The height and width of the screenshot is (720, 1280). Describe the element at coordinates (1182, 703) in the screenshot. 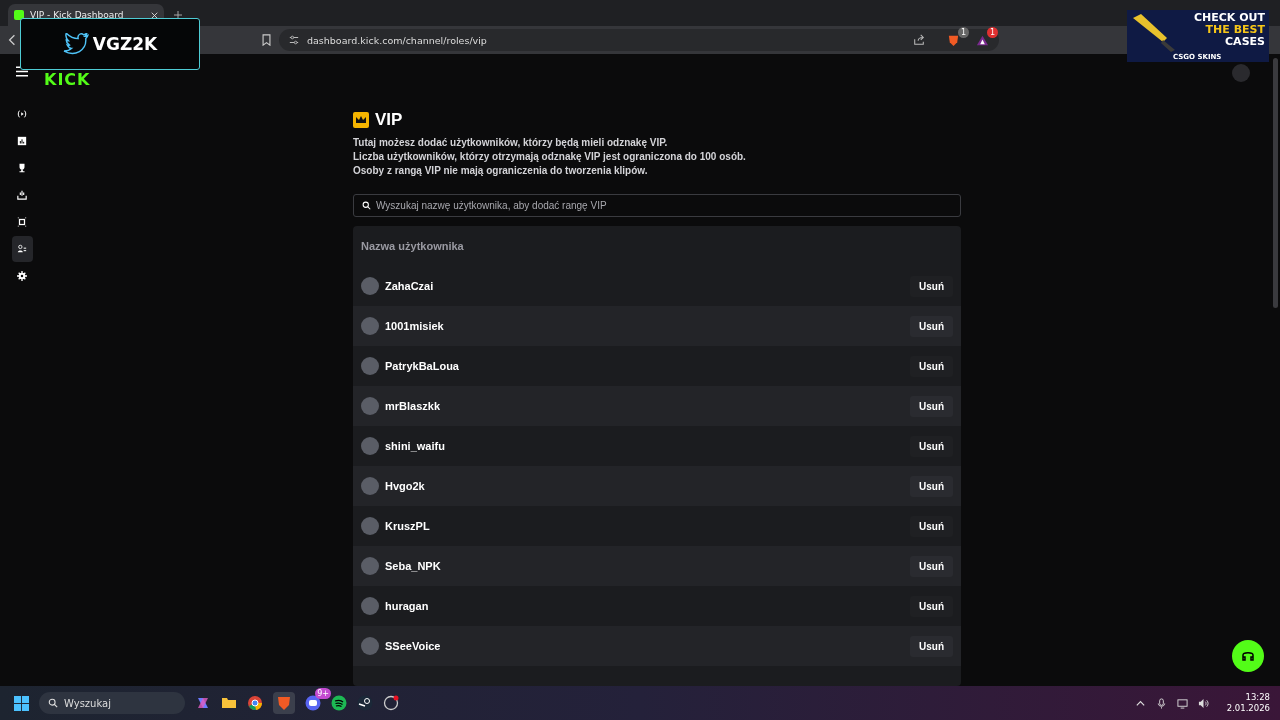

I see `monitor-icon` at that location.